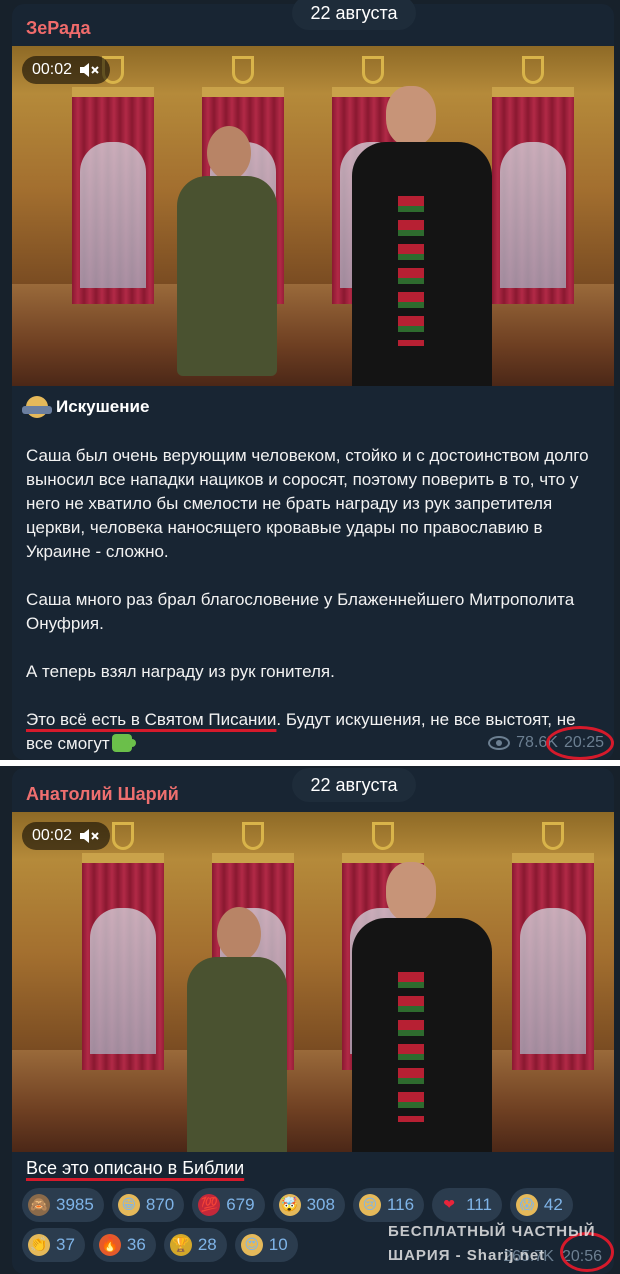  I want to click on grinning-face-icon: 😁, so click(128, 1205).